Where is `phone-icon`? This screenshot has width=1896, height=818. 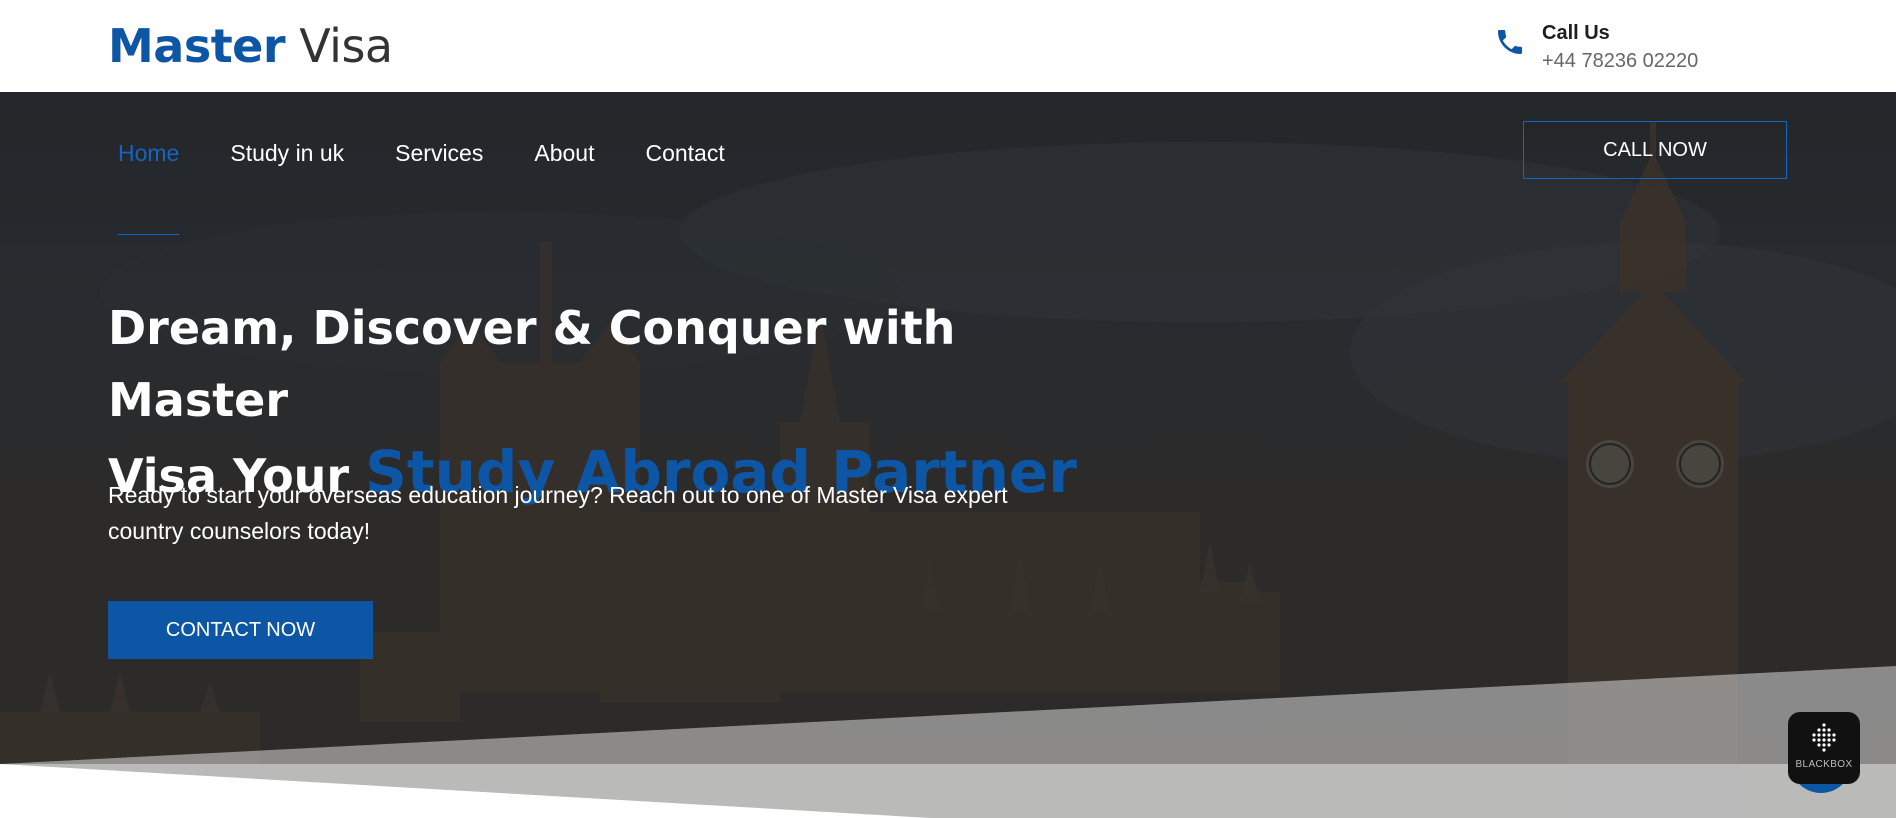 phone-icon is located at coordinates (1510, 42).